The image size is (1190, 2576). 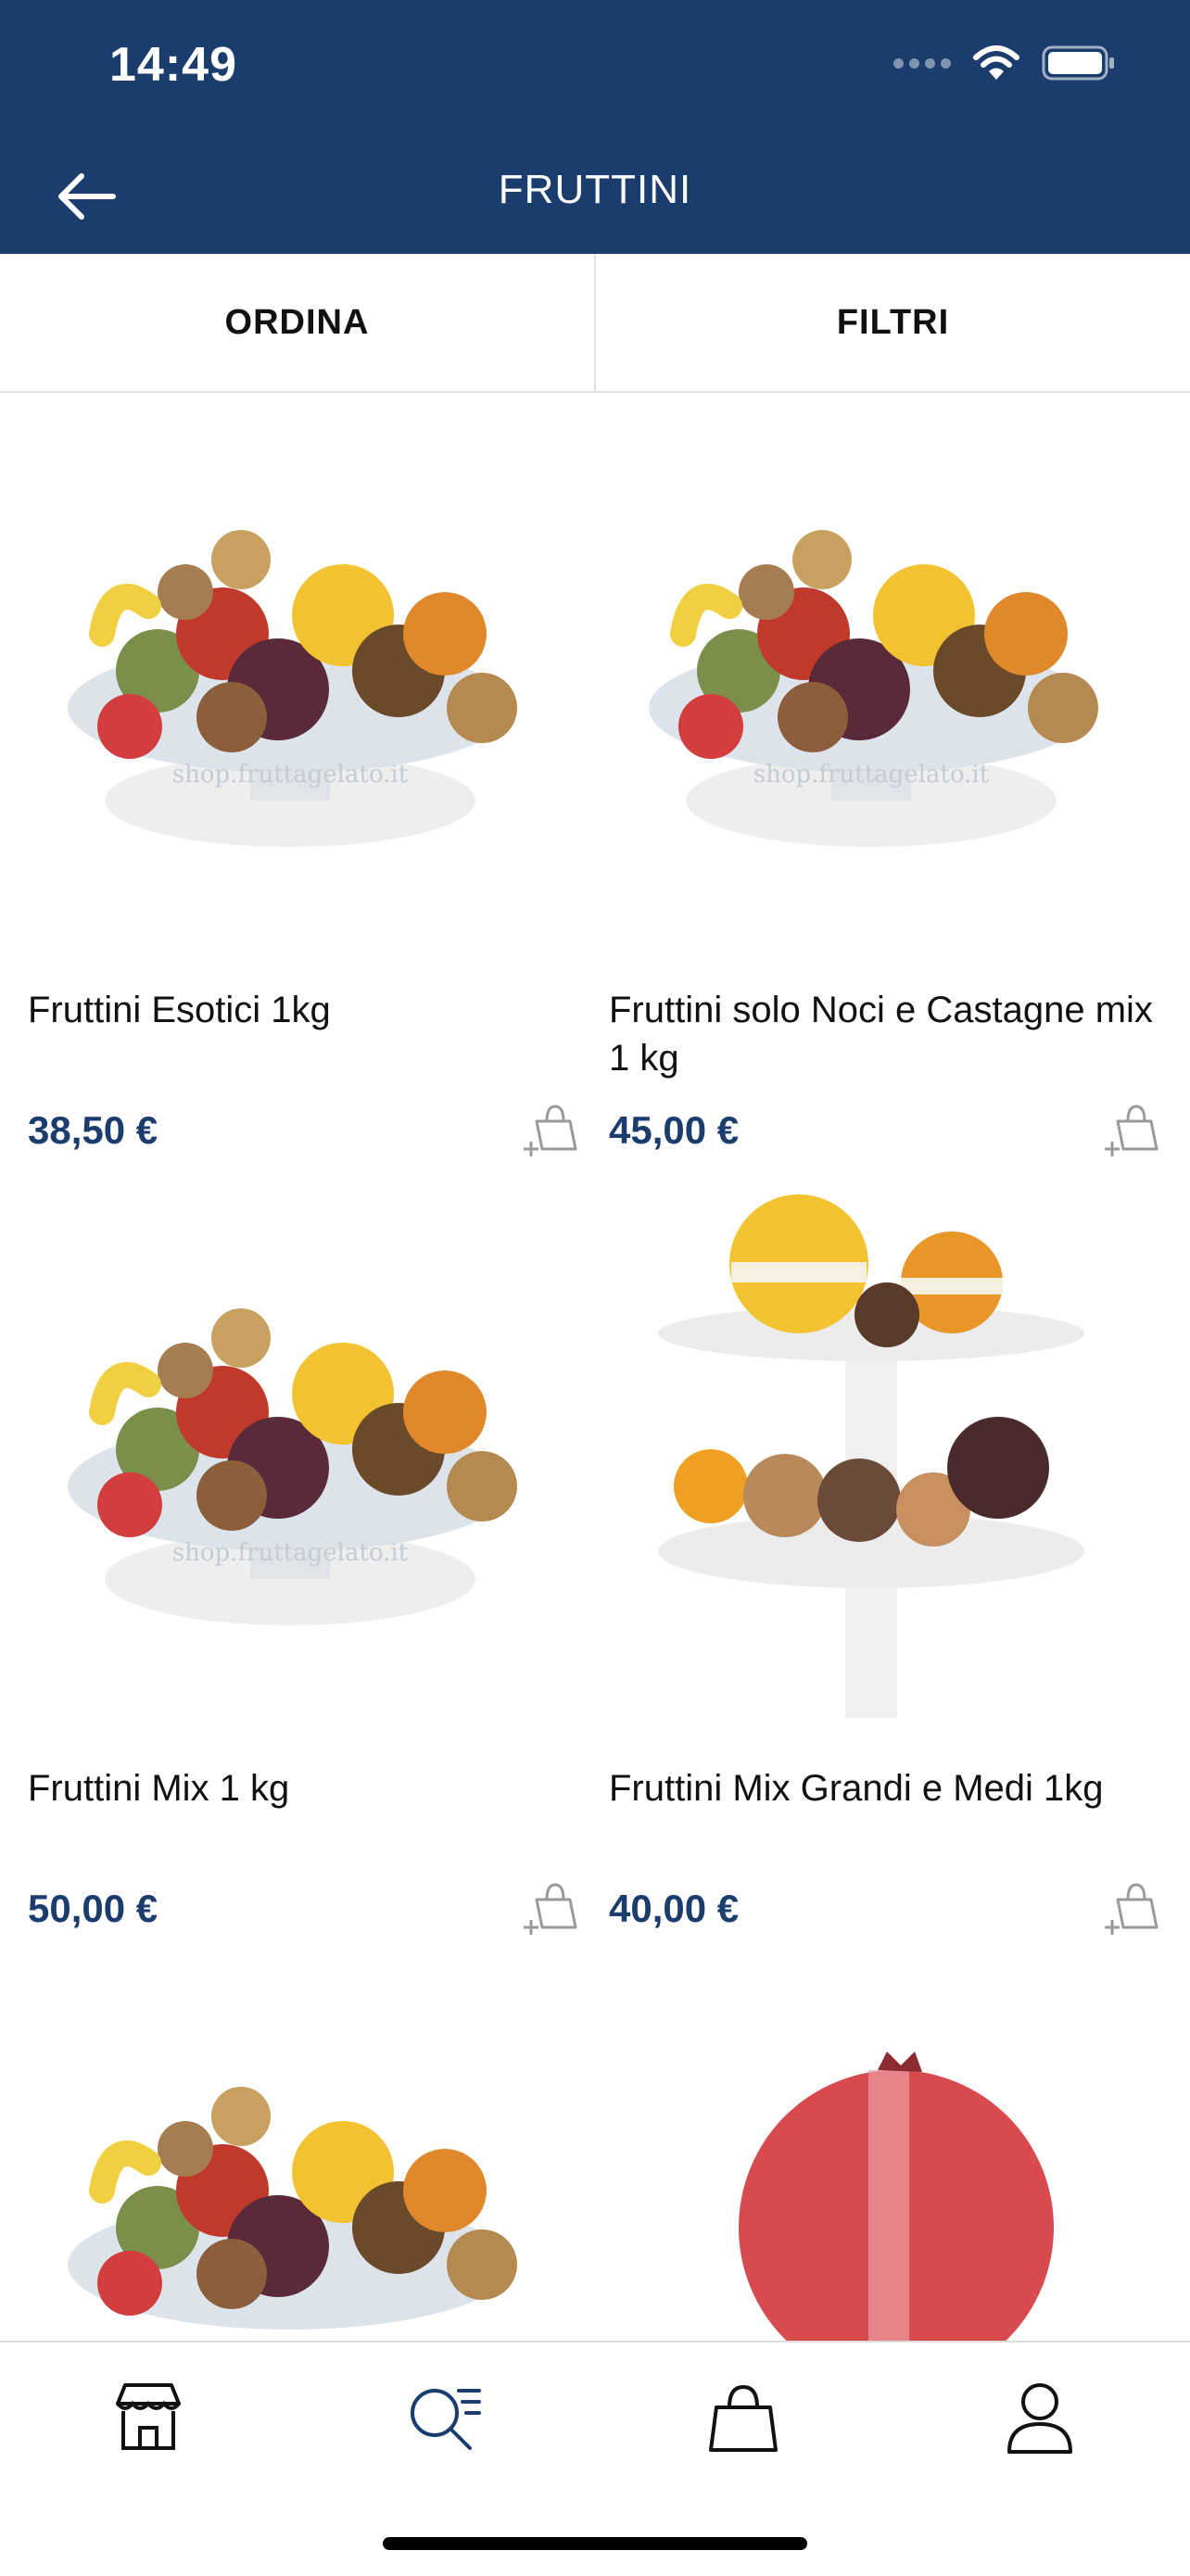 What do you see at coordinates (595, 2543) in the screenshot?
I see `home-indicator` at bounding box center [595, 2543].